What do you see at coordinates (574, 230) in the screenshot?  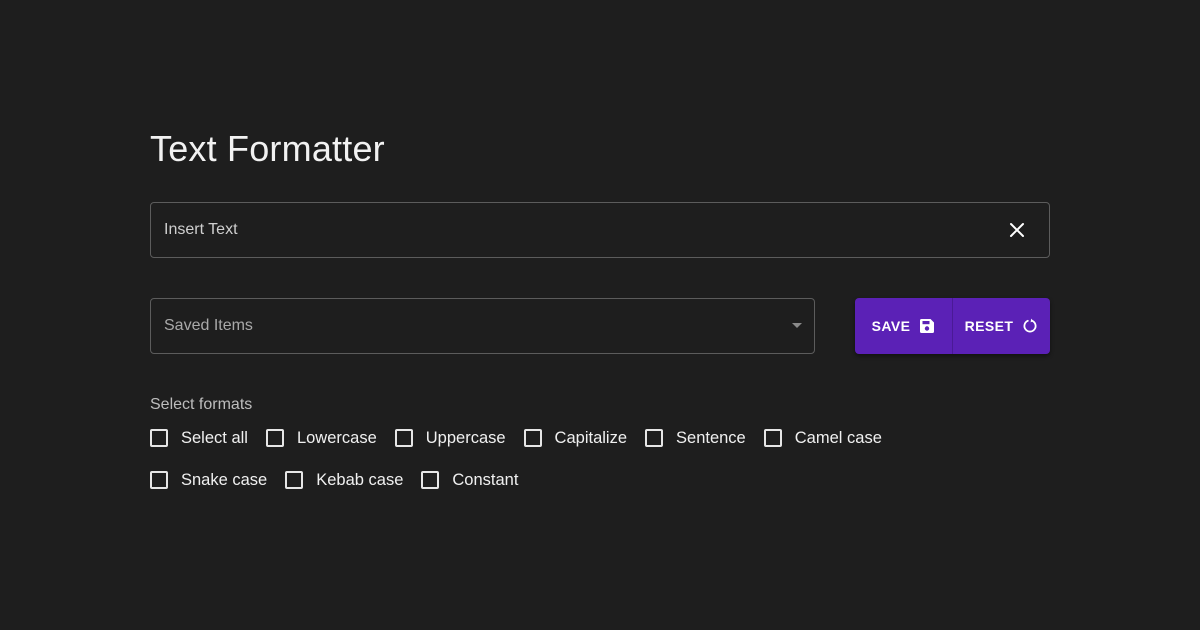 I see `text-input` at bounding box center [574, 230].